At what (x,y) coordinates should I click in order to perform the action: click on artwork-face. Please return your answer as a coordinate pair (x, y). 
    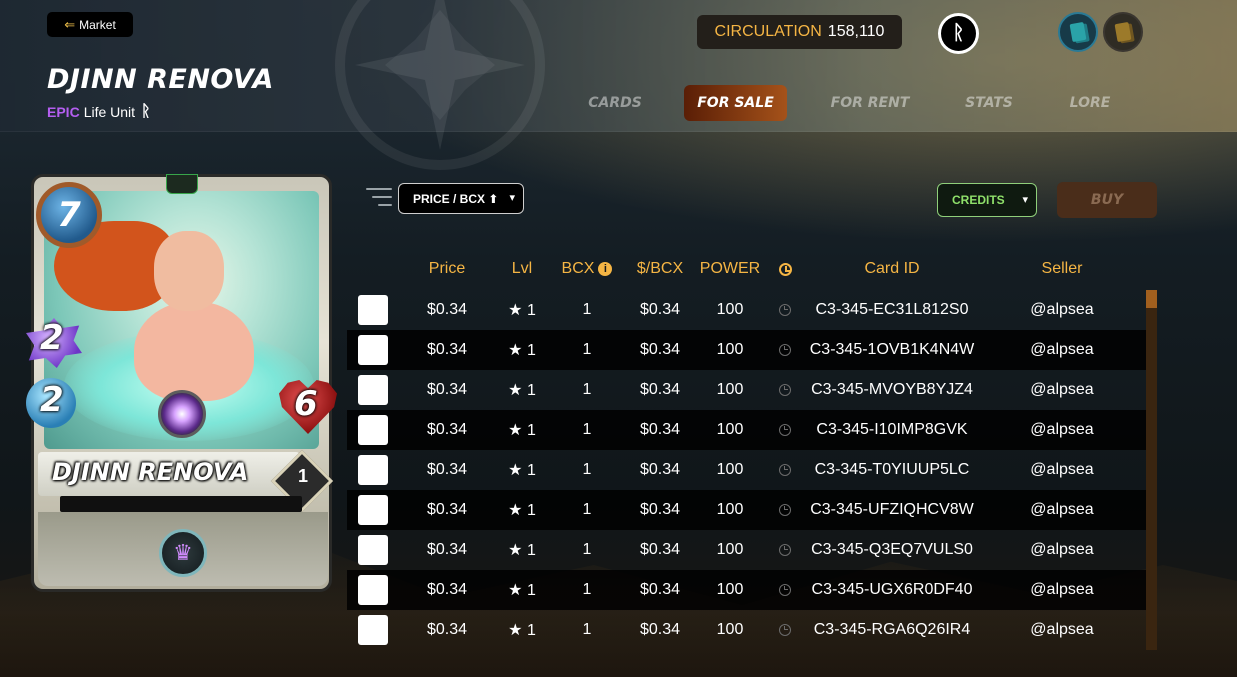
    Looking at the image, I should click on (189, 271).